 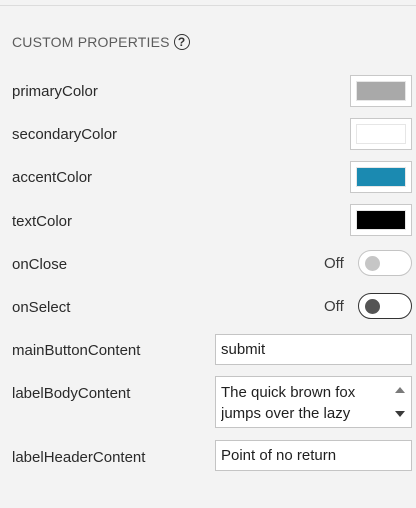 What do you see at coordinates (65, 134) in the screenshot?
I see `secondary-color-label: secondaryColor` at bounding box center [65, 134].